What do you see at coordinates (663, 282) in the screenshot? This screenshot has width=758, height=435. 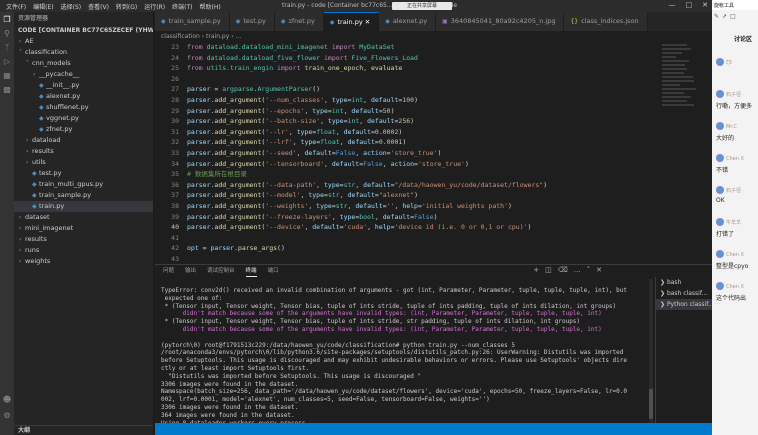 I see `terminal-icon: ❯` at bounding box center [663, 282].